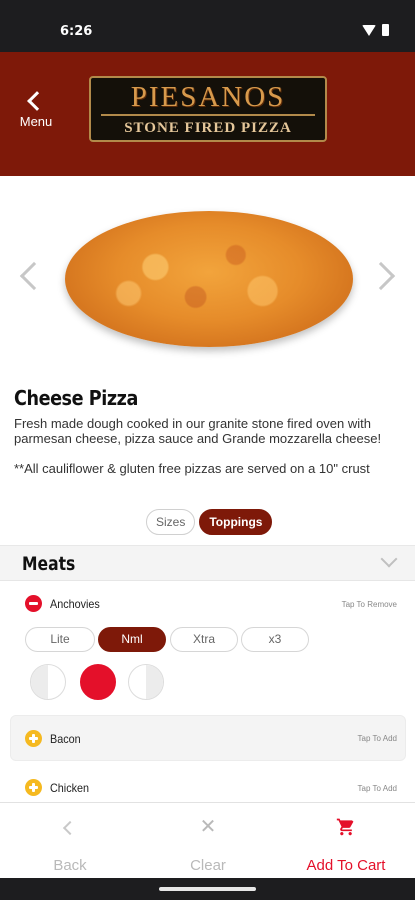 Image resolution: width=415 pixels, height=900 pixels. I want to click on system-nav-bar, so click(207, 889).